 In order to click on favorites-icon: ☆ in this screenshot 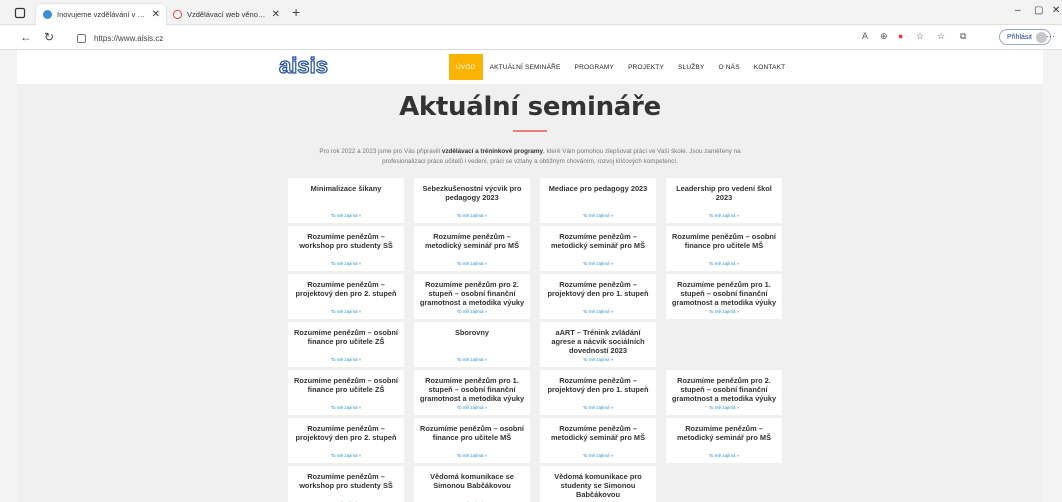, I will do `click(941, 36)`.